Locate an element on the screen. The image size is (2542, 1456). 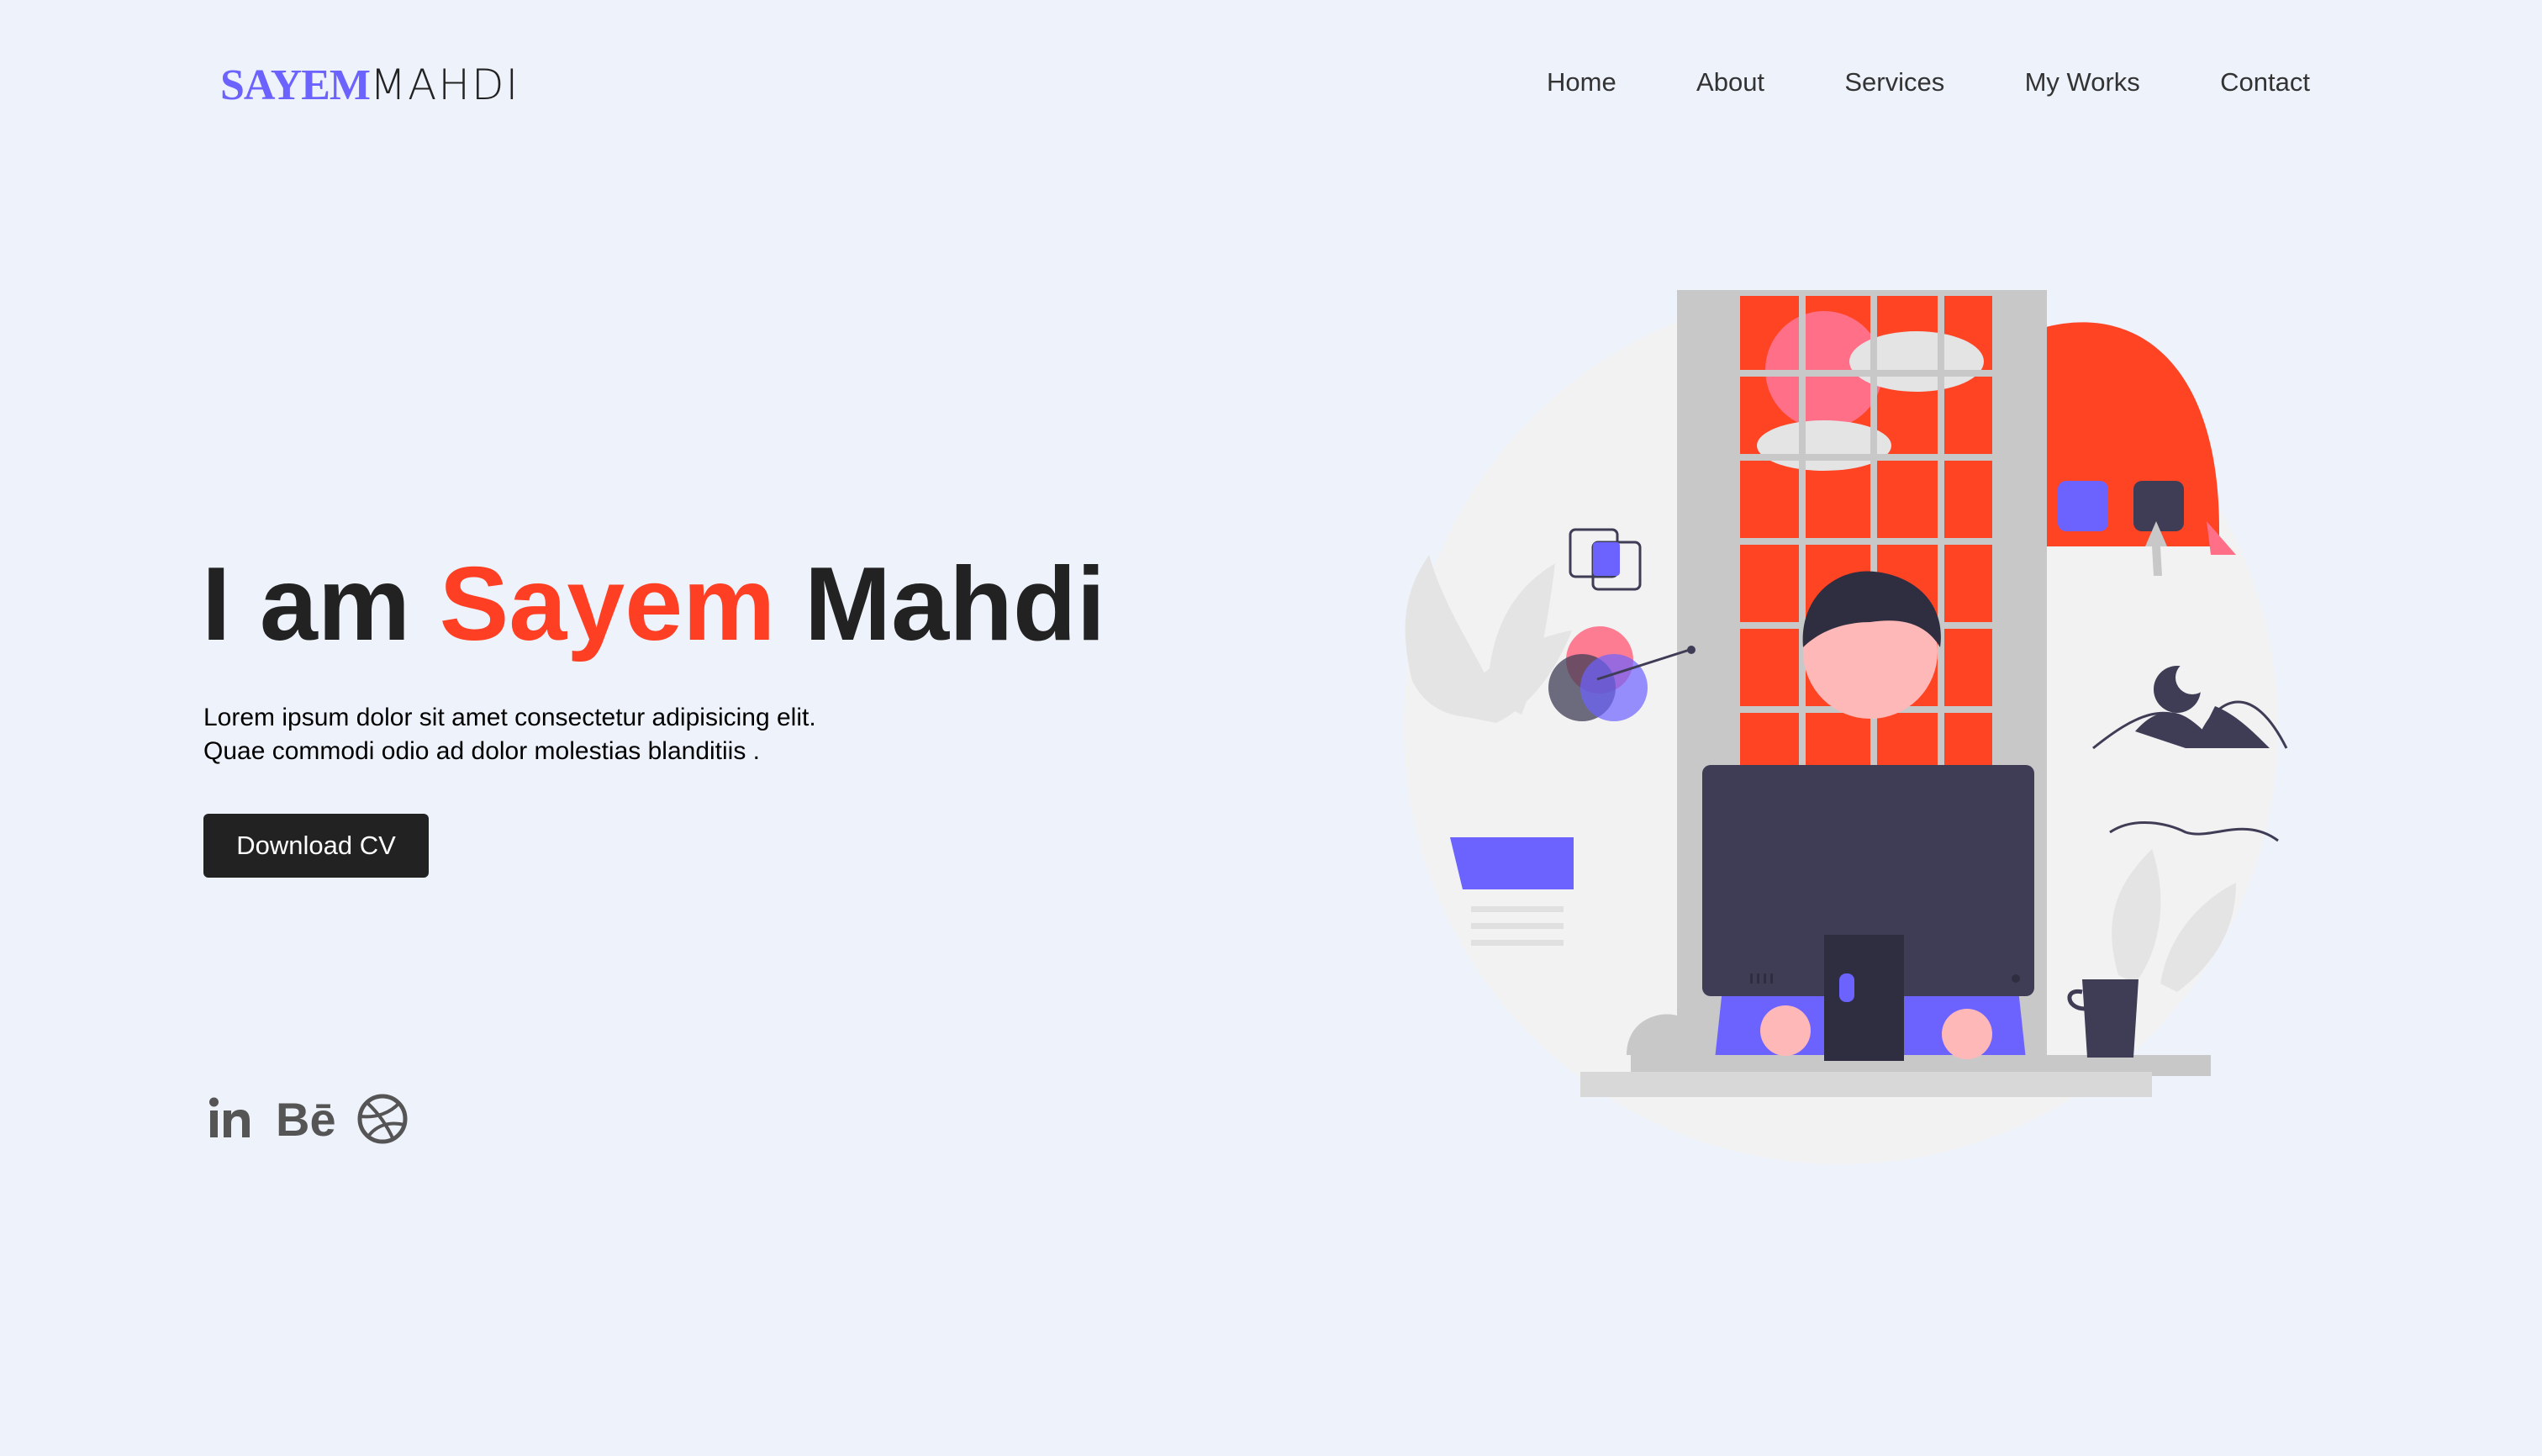
download-cv-button: Download CV is located at coordinates (316, 846).